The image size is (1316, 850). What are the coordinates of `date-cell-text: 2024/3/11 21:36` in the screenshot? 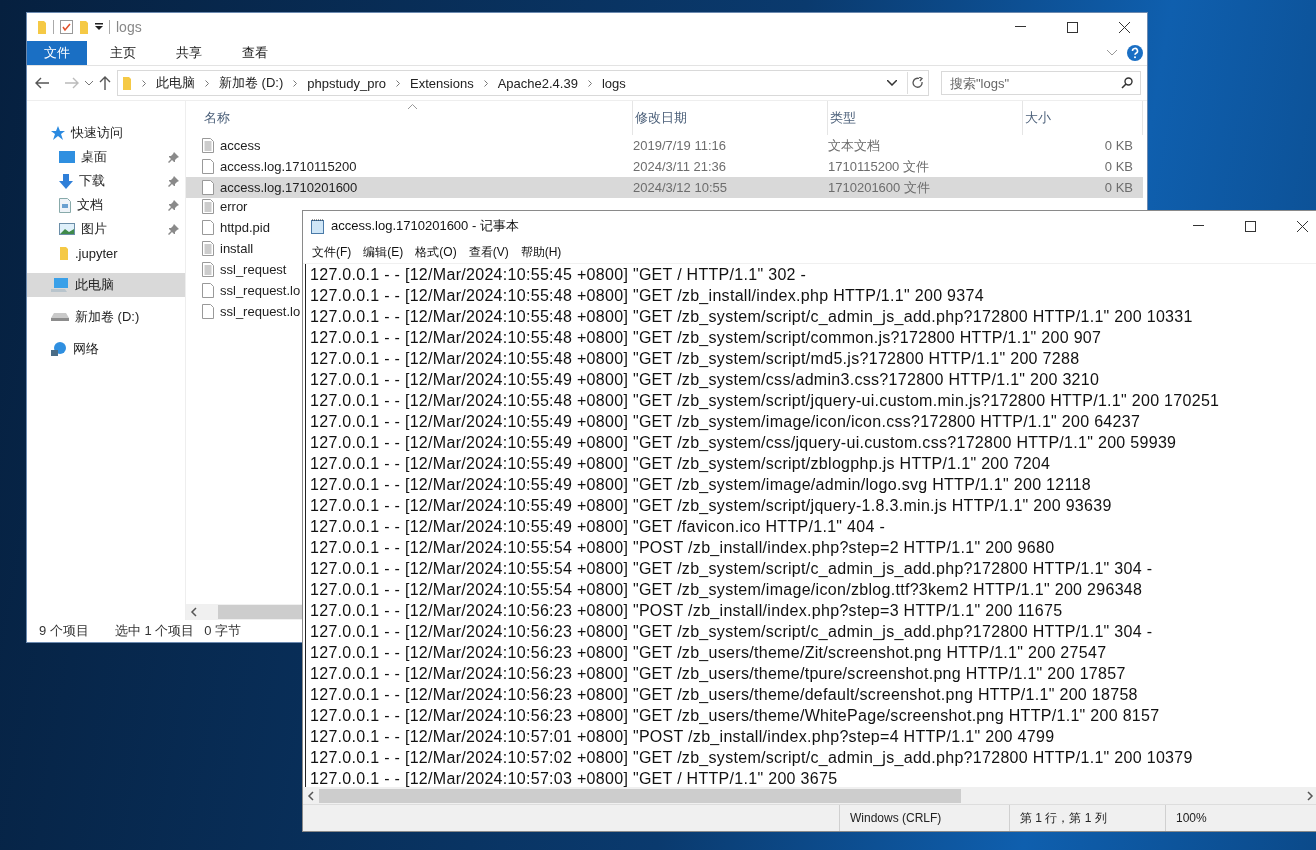 It's located at (680, 166).